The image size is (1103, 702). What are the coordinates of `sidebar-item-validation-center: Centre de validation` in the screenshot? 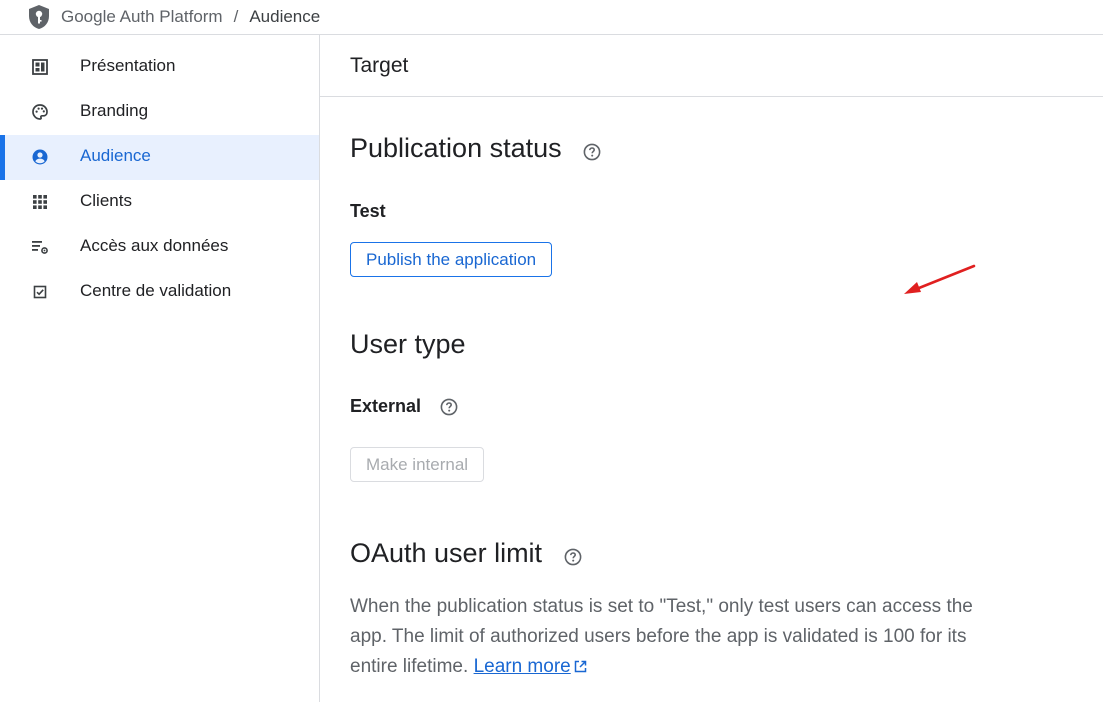 It's located at (159, 292).